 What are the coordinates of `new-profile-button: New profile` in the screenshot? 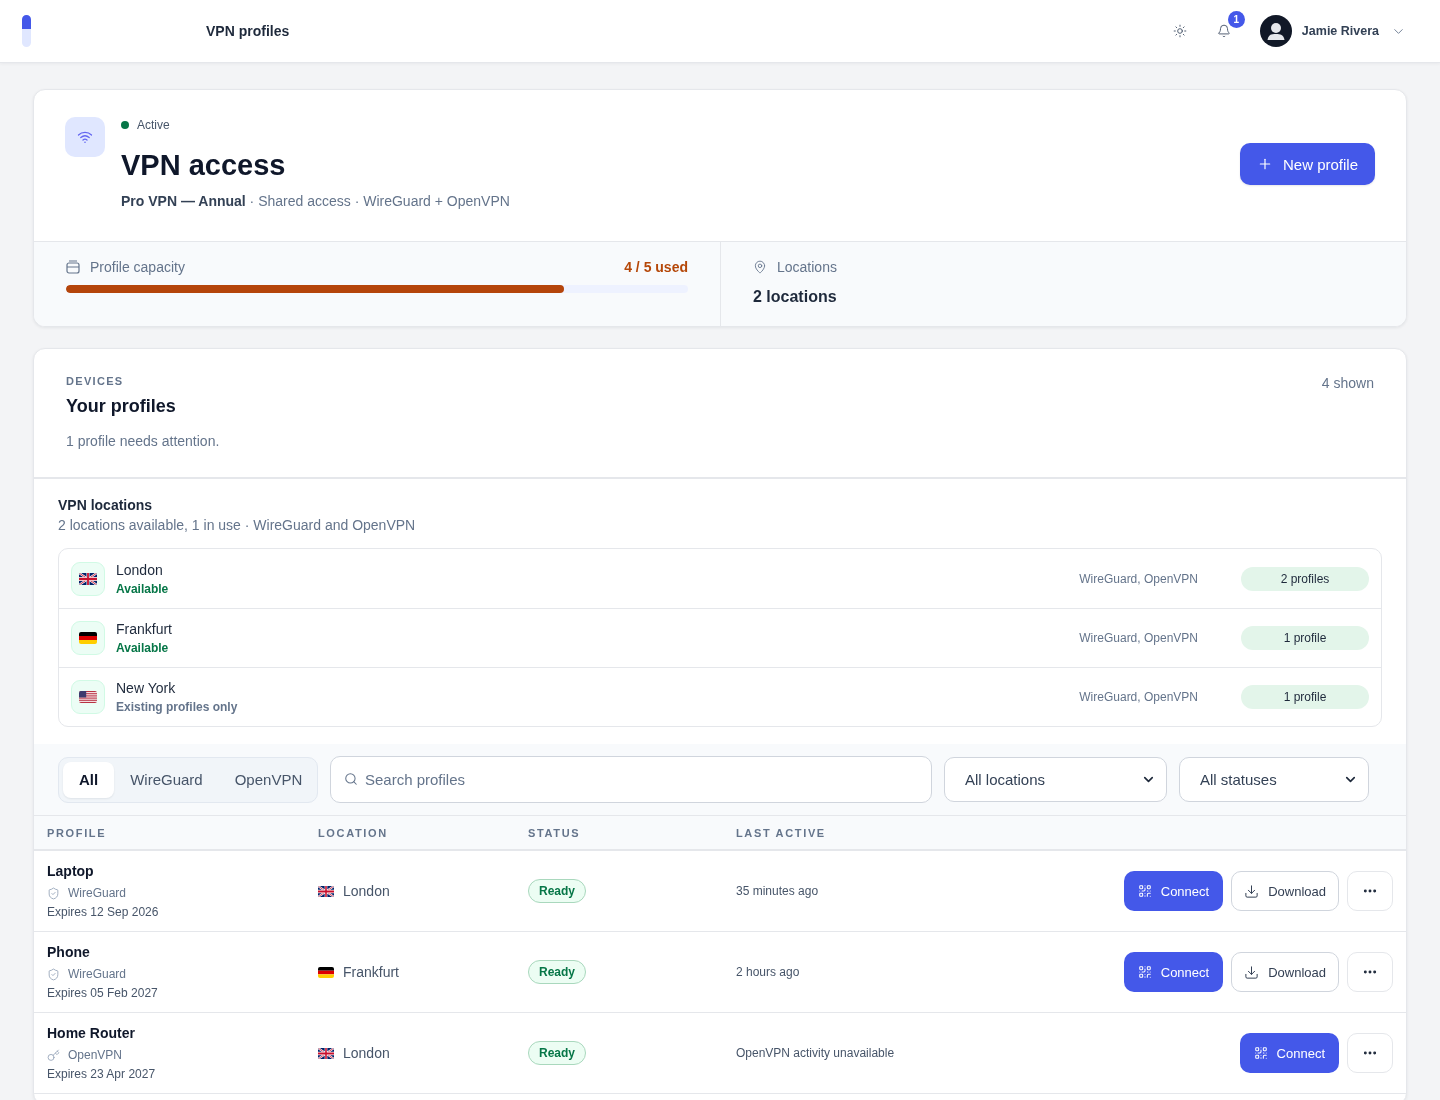 It's located at (1307, 164).